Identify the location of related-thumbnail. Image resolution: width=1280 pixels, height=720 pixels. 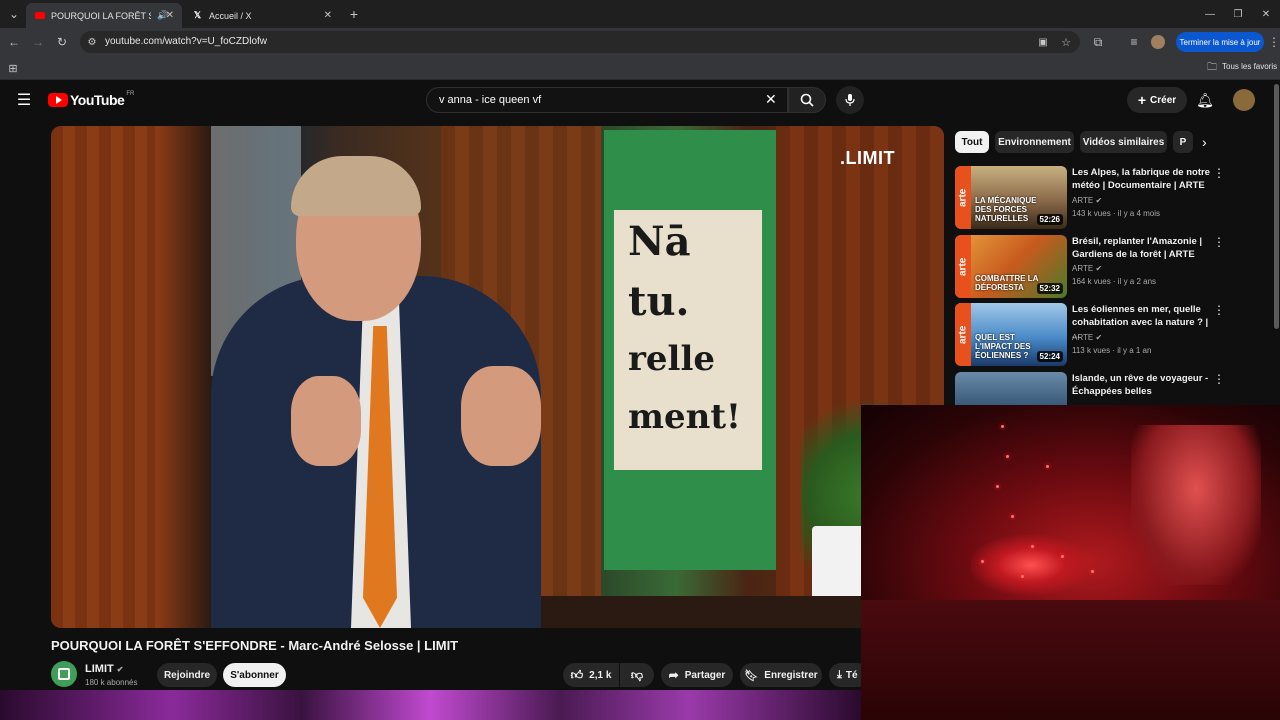
(1011, 388).